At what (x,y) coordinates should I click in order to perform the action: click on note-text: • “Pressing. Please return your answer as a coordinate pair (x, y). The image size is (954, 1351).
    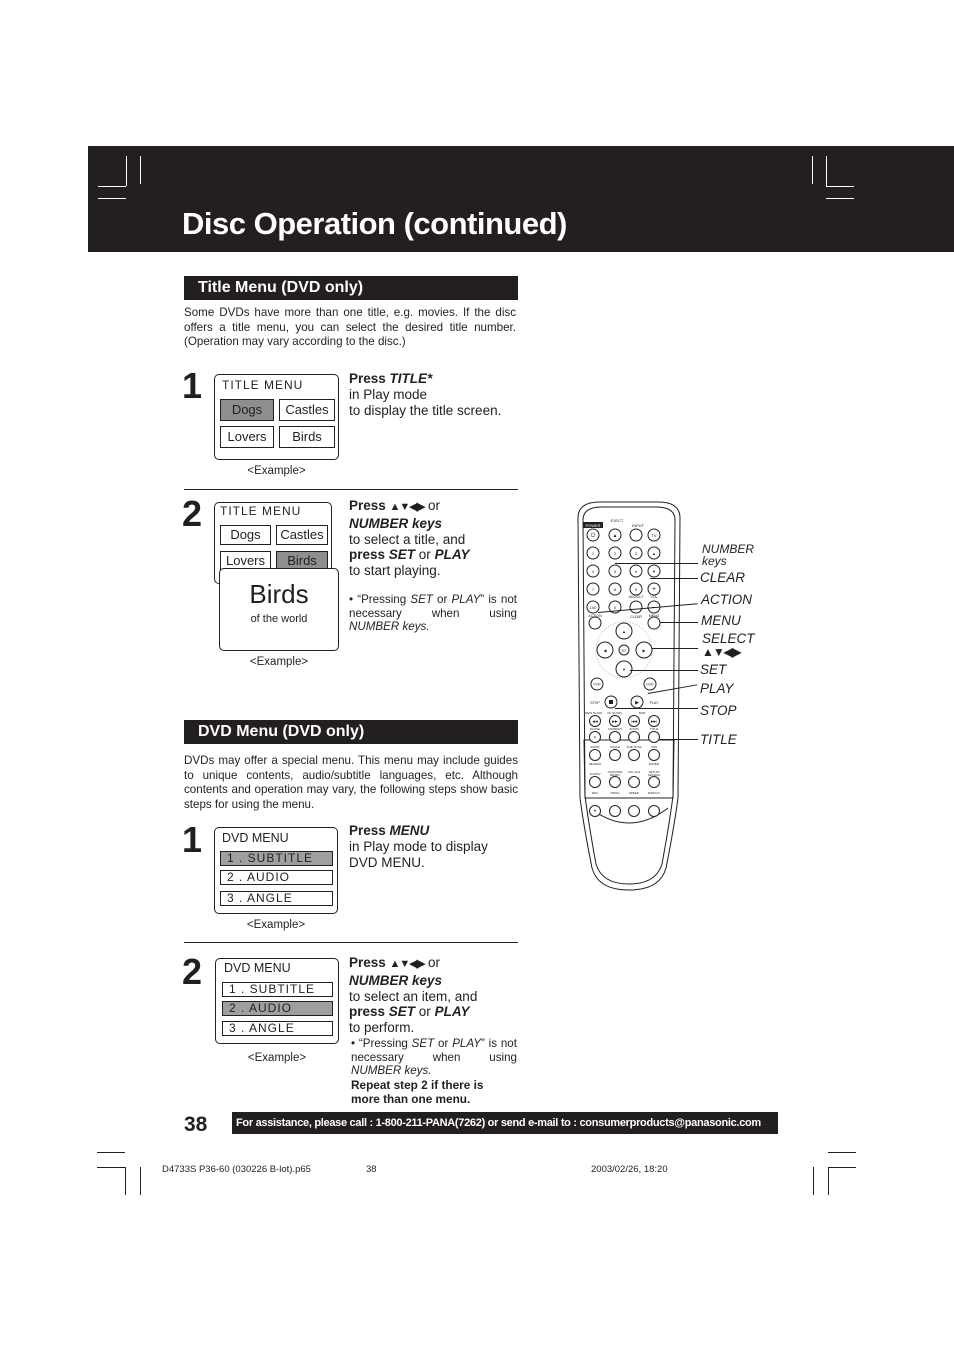
    Looking at the image, I should click on (381, 1043).